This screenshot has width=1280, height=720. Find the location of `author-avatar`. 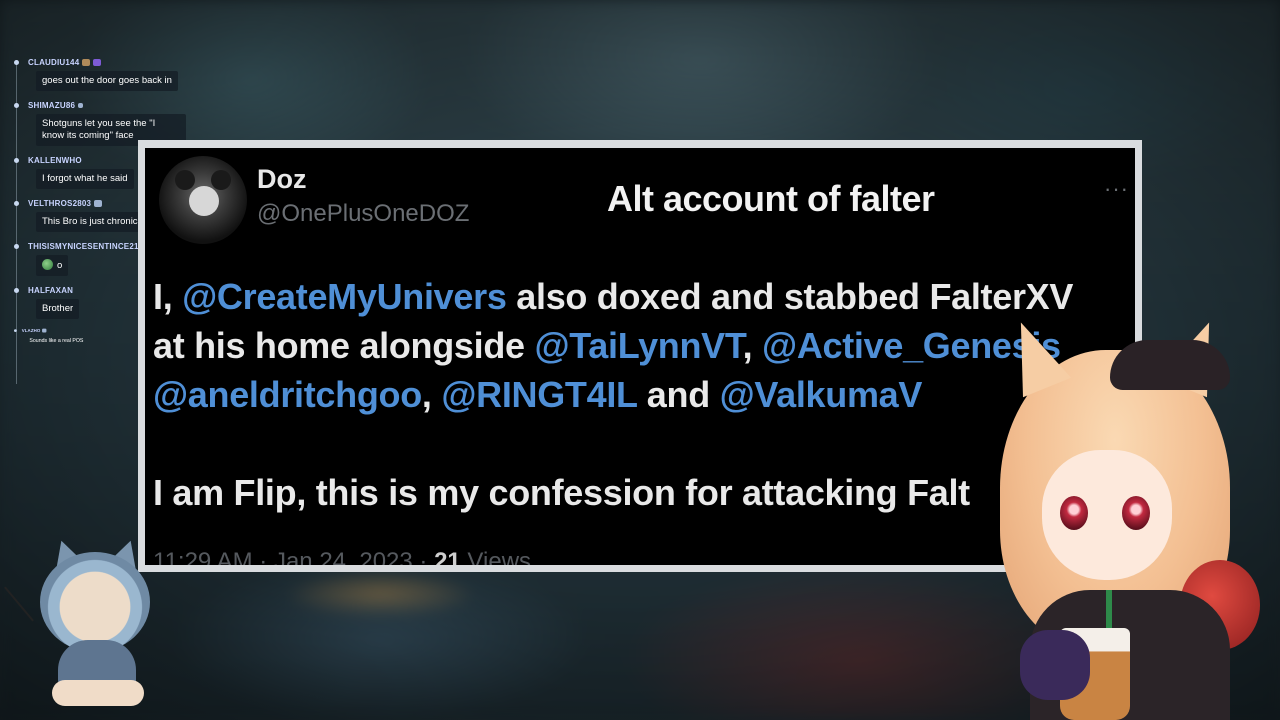

author-avatar is located at coordinates (203, 200).